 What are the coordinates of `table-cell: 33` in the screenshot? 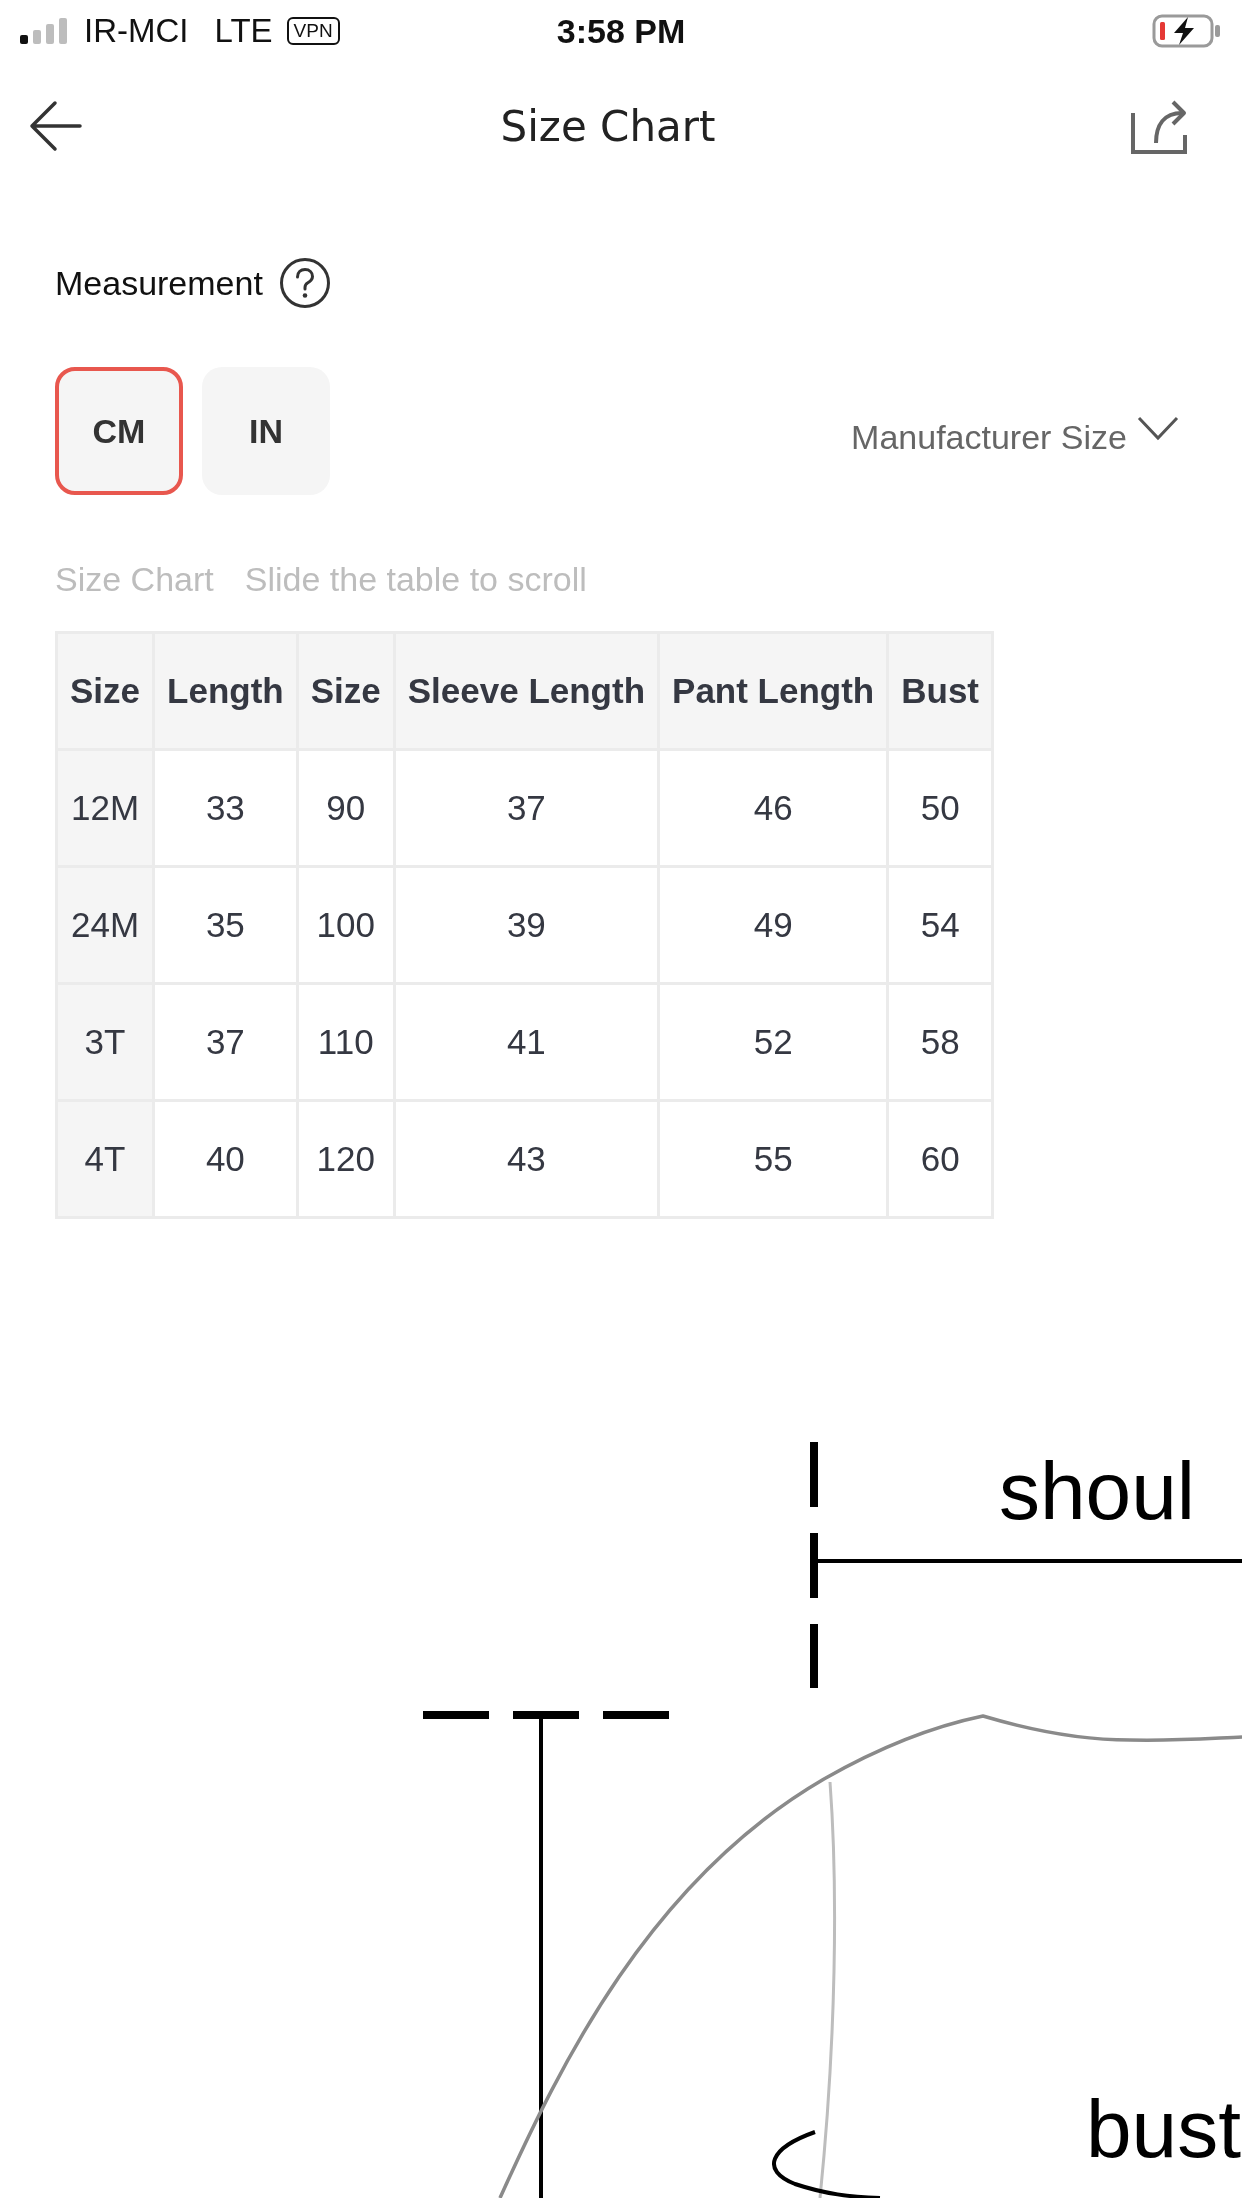 It's located at (225, 808).